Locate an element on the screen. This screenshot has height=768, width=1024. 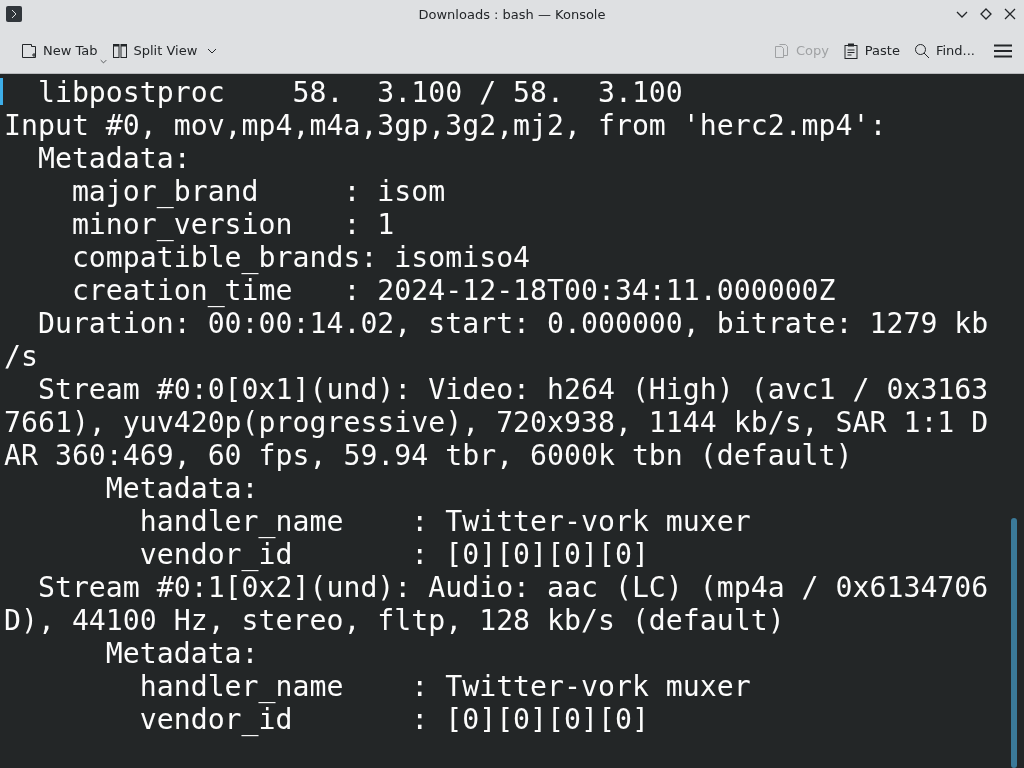
split-view-button: Split View is located at coordinates (164, 50).